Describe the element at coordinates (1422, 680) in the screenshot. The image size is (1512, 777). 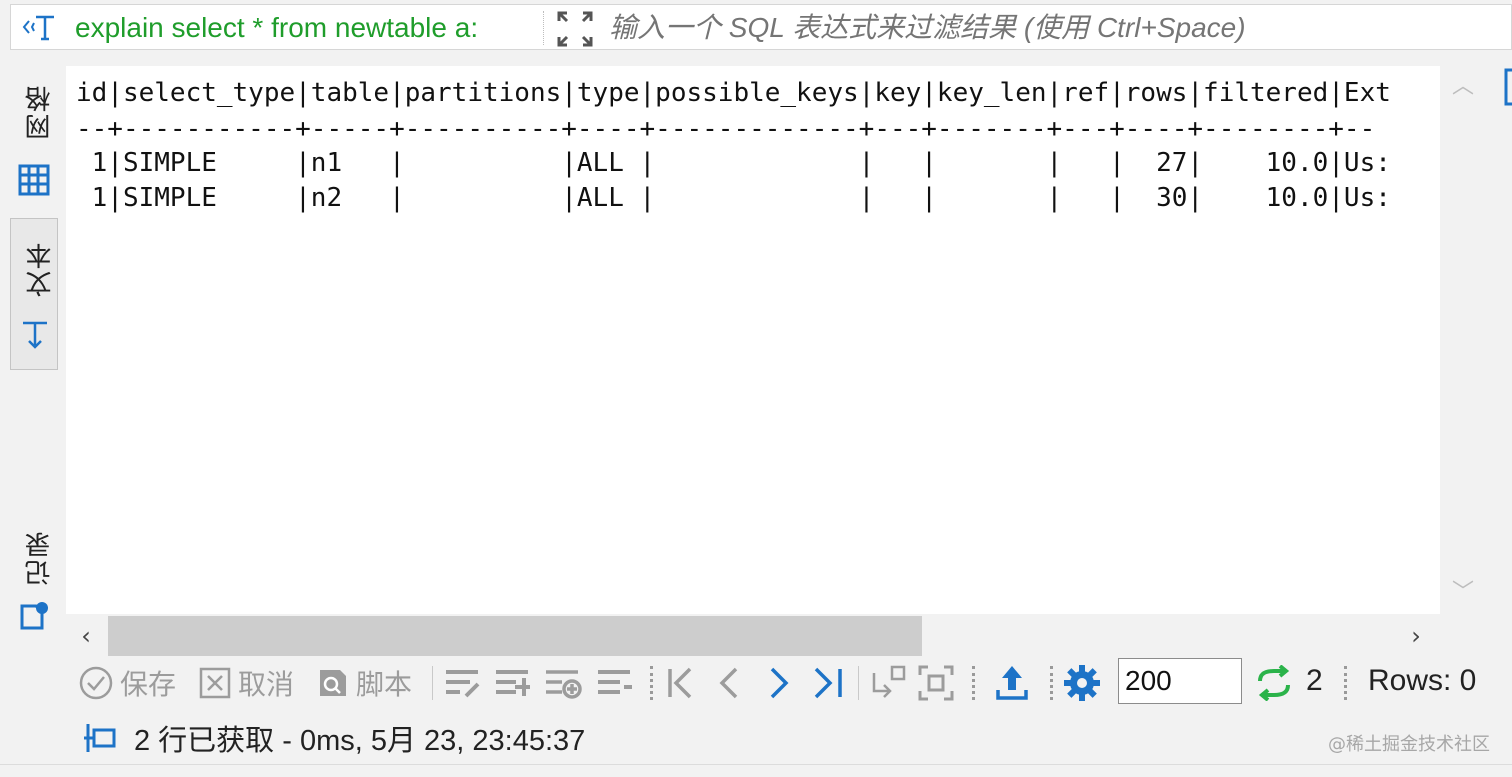
I see `rows-count-label: Rows: 0` at that location.